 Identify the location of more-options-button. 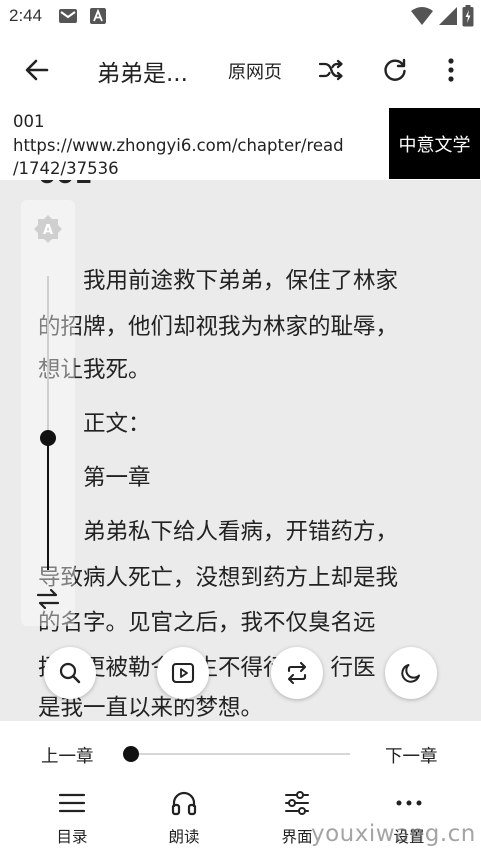
(451, 70).